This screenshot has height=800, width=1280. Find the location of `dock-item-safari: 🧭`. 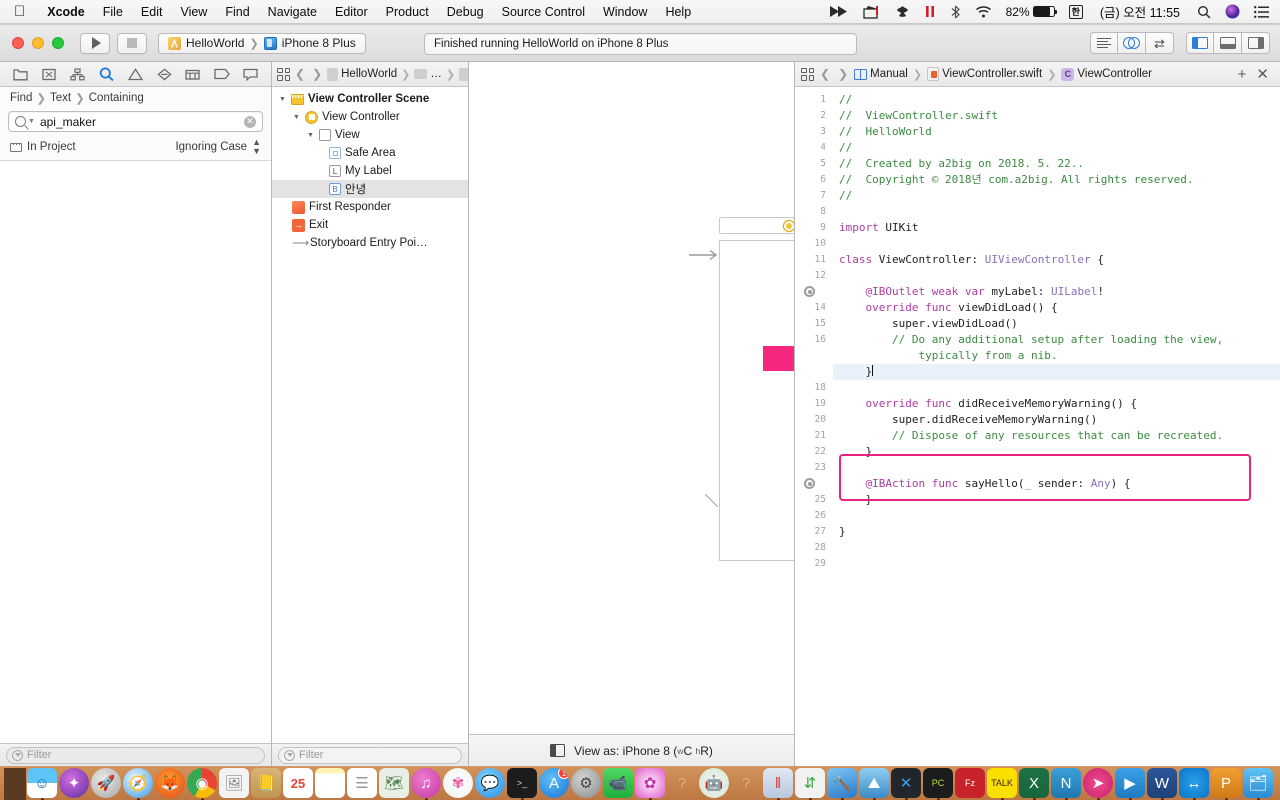

dock-item-safari: 🧭 is located at coordinates (138, 783).